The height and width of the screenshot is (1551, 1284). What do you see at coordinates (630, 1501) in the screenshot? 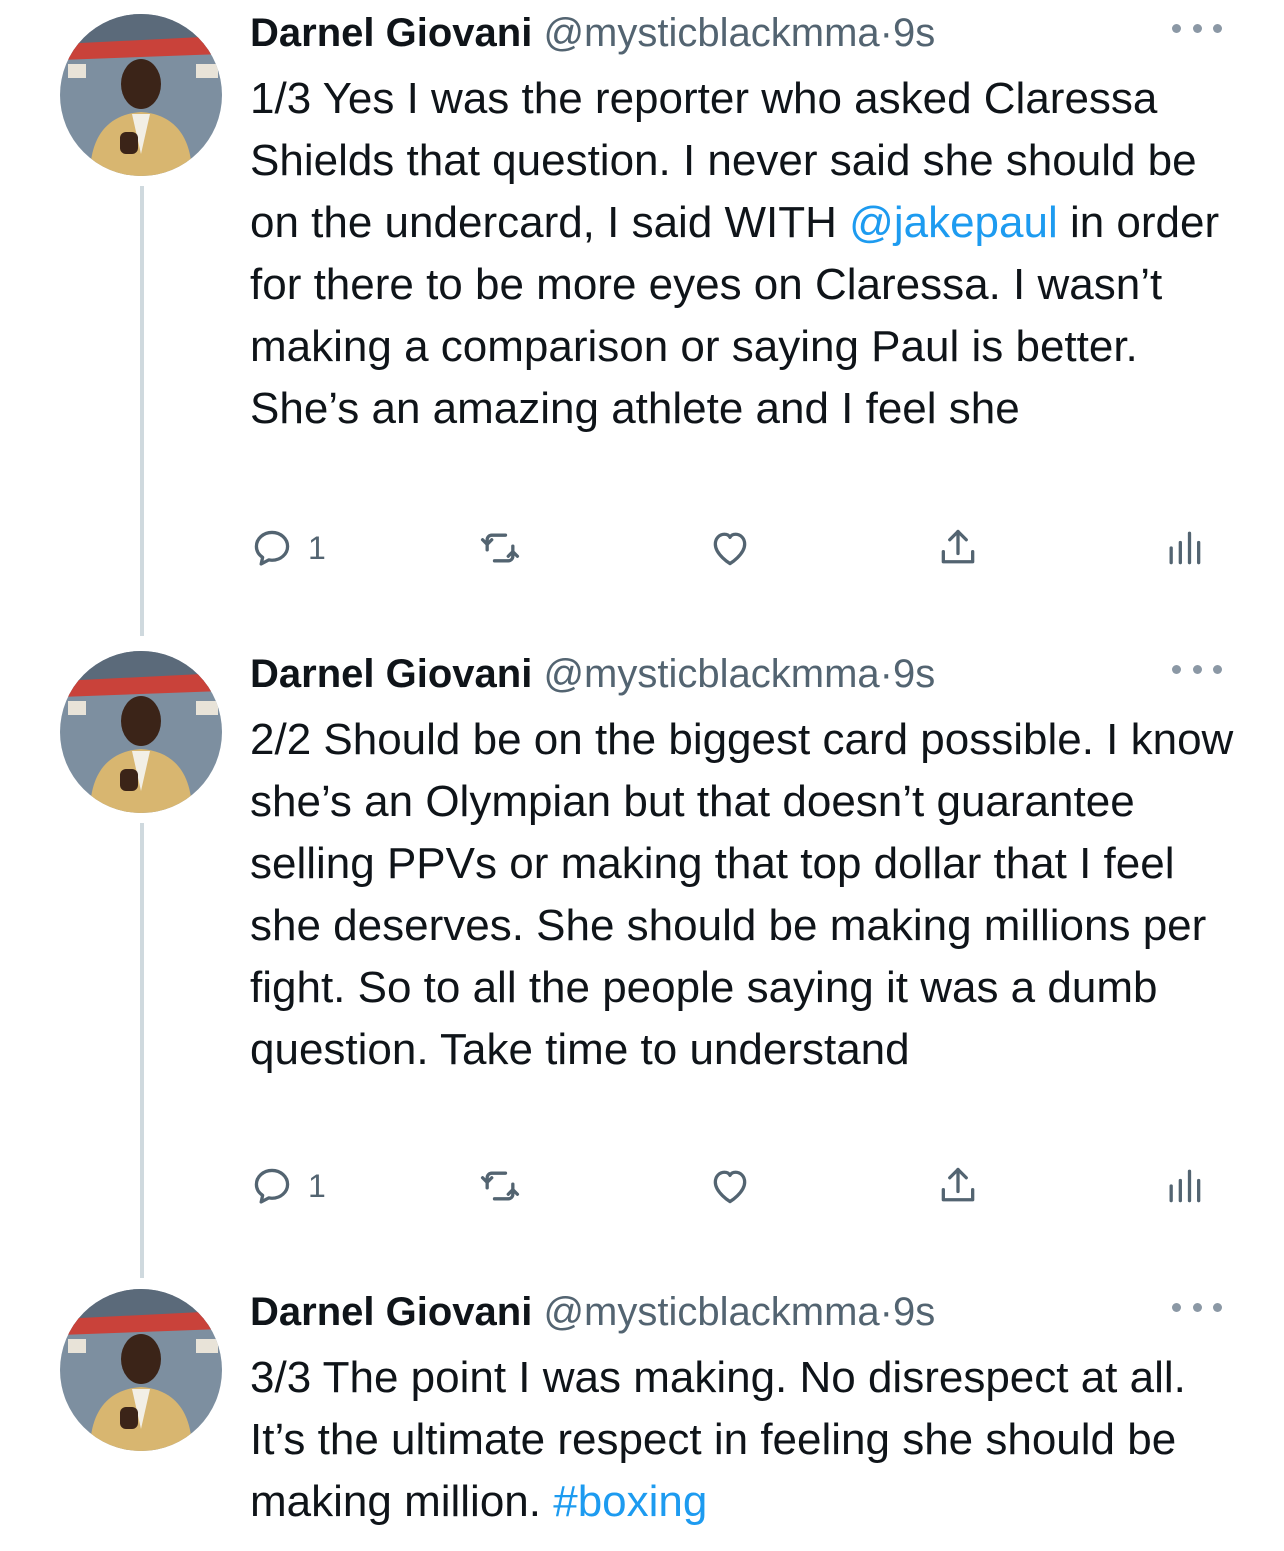
I see `hashtag-link: #boxing` at bounding box center [630, 1501].